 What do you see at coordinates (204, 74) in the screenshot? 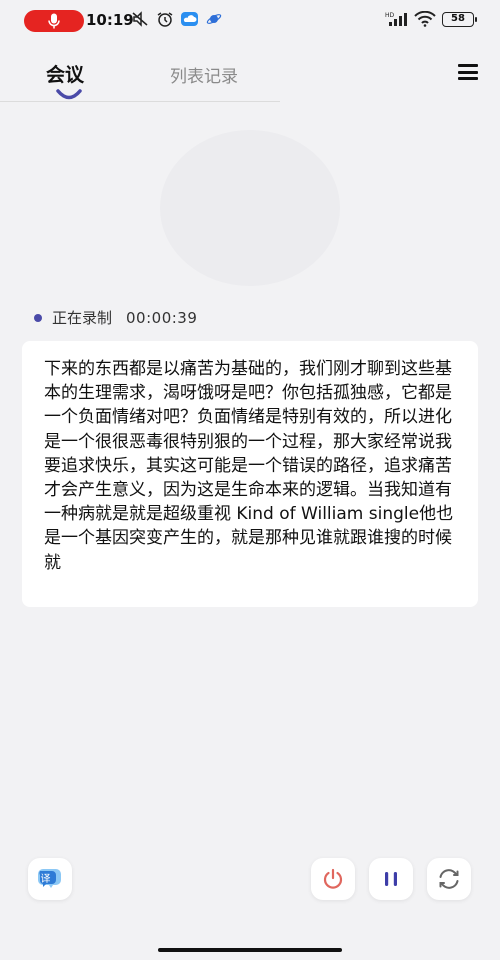
I see `tab-list-records: 列表记录` at bounding box center [204, 74].